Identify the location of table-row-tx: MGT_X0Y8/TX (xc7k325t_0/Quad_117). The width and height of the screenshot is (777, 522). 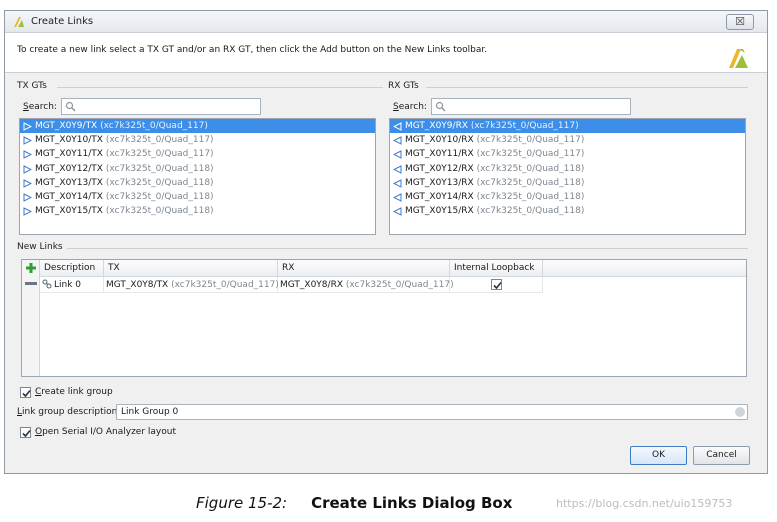
(191, 285).